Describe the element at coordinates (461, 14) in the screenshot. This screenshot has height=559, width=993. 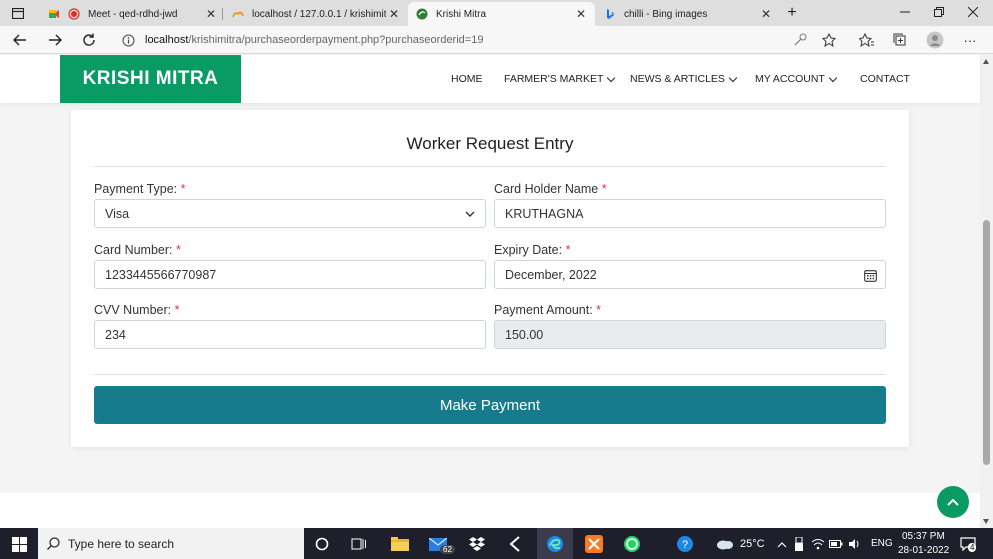
I see `tab-title: Krishi Mitra` at that location.